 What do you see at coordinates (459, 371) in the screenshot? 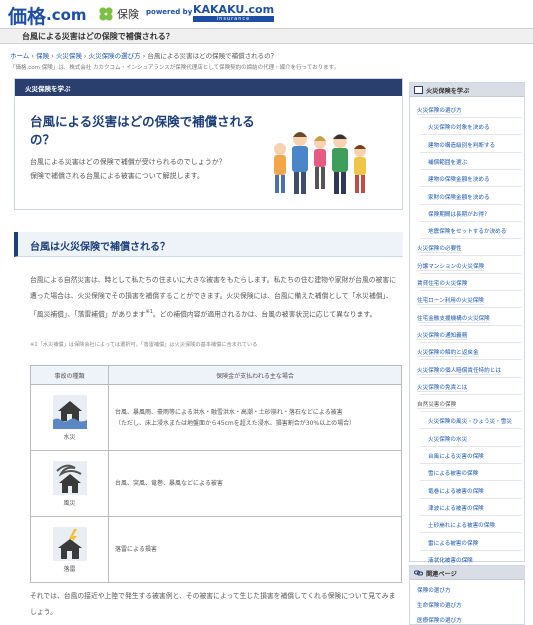
I see `sidebar-item-label: 火災保険の個人賠償責任特約とは` at bounding box center [459, 371].